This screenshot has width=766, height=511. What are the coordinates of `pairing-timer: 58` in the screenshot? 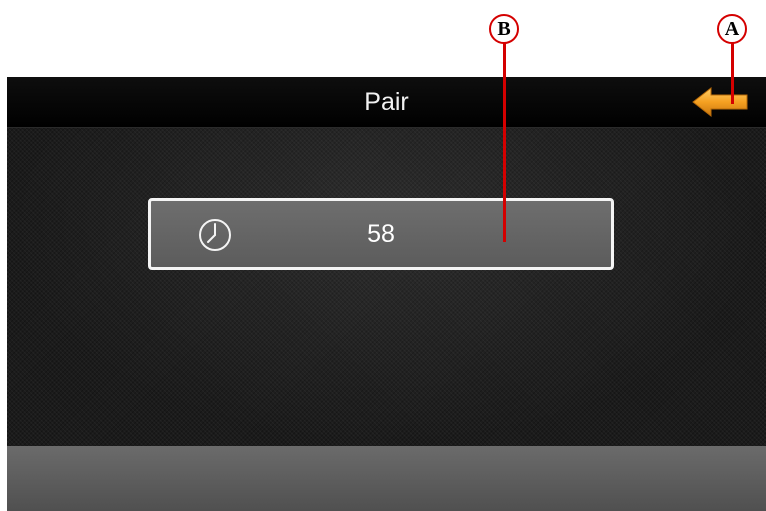 It's located at (381, 234).